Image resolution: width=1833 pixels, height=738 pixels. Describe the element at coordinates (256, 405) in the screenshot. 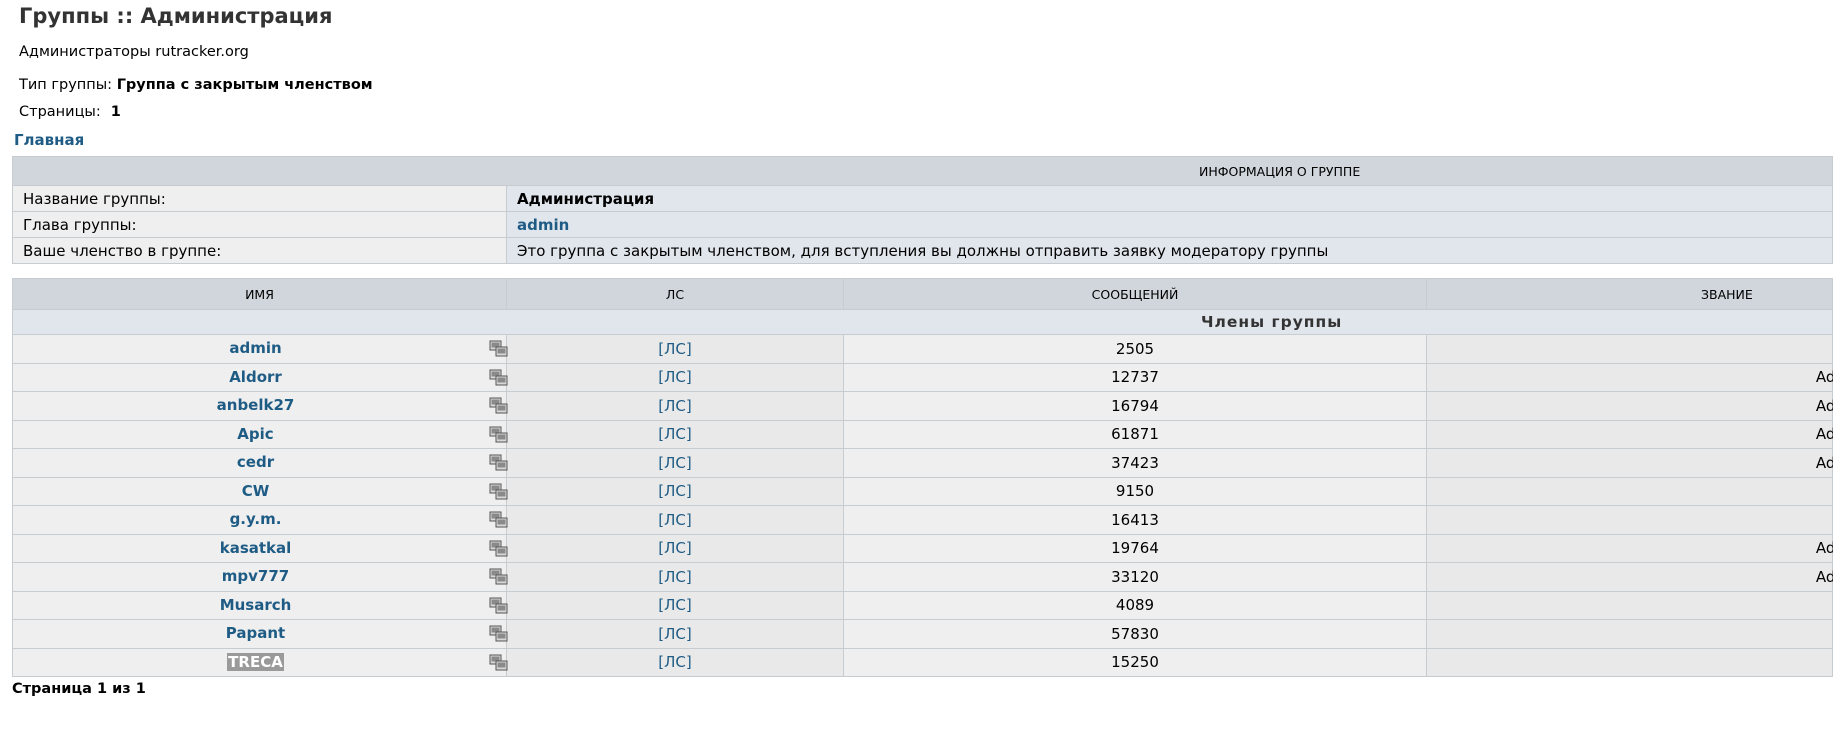

I see `member-name-link: anbelk27` at that location.